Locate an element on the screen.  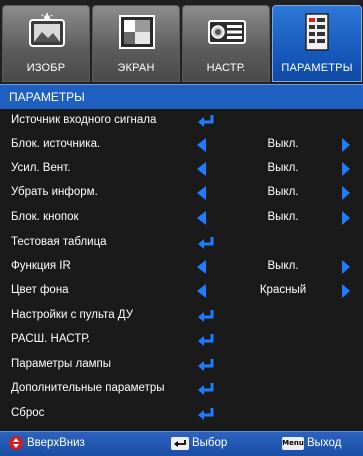
row-label: Функция IR is located at coordinates (41, 266).